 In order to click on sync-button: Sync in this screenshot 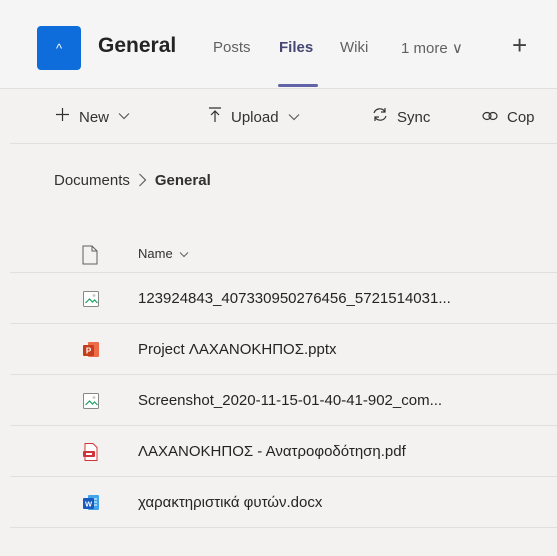, I will do `click(401, 117)`.